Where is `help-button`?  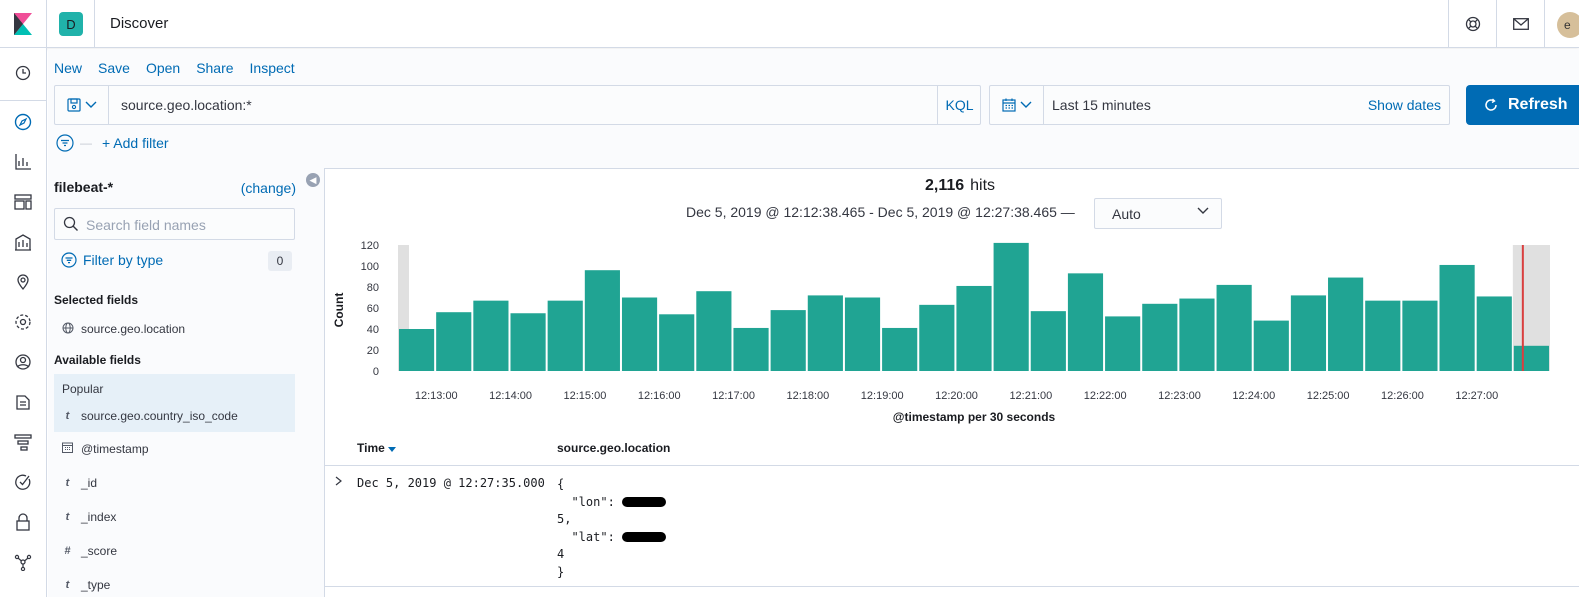
help-button is located at coordinates (1472, 24).